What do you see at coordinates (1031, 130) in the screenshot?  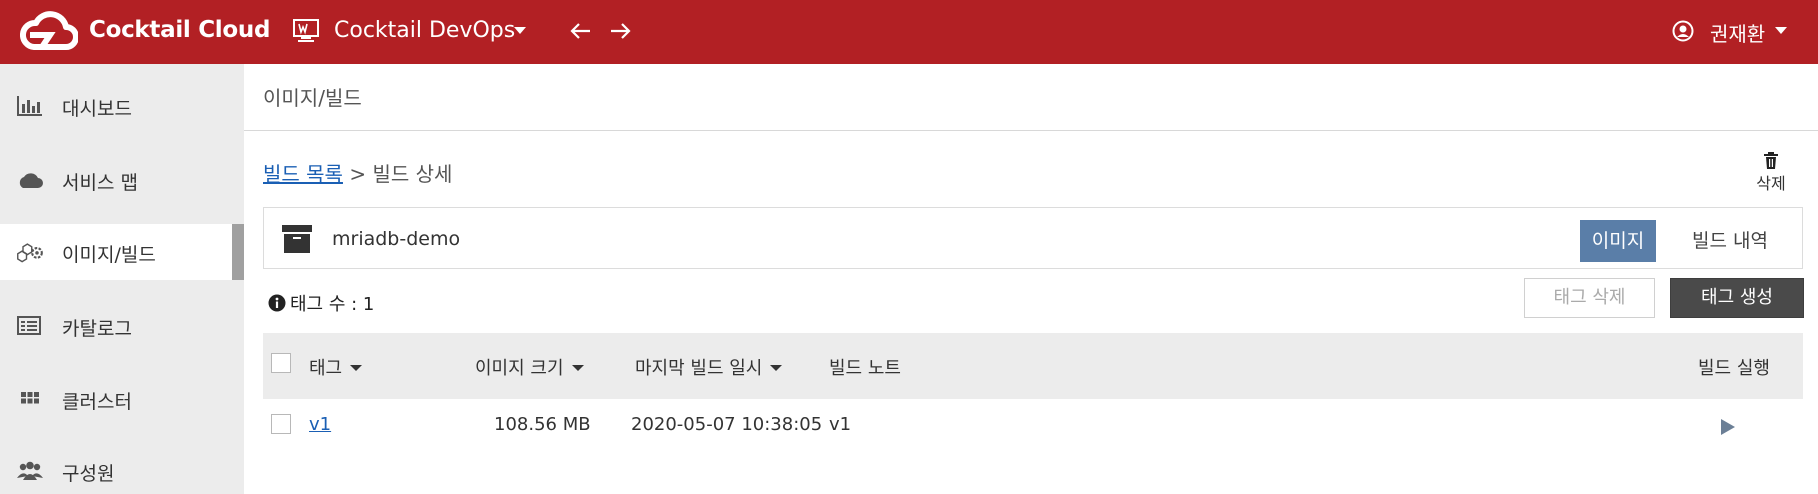 I see `title-divider` at bounding box center [1031, 130].